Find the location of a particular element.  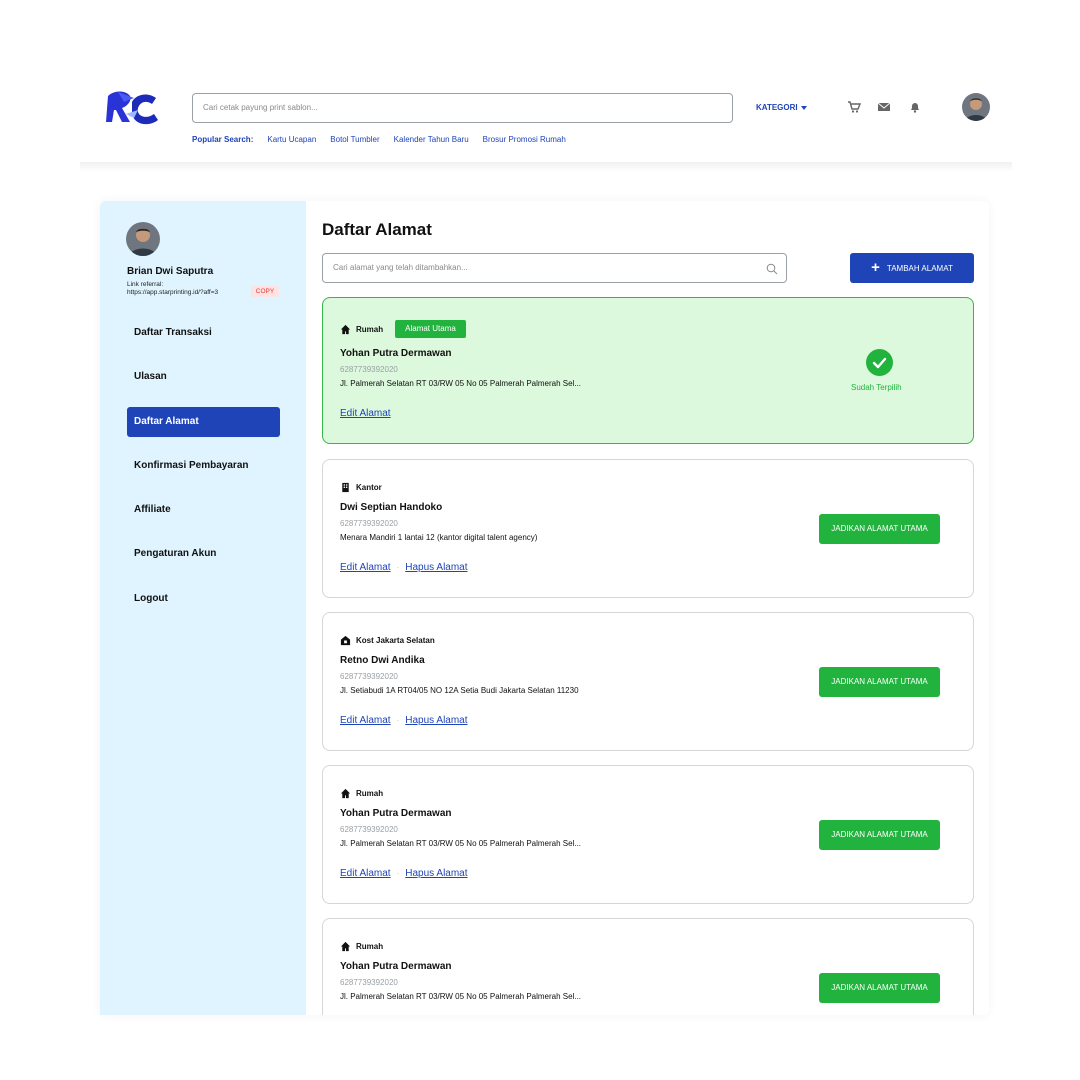

sidebar-item-logout: Logout is located at coordinates (203, 599).